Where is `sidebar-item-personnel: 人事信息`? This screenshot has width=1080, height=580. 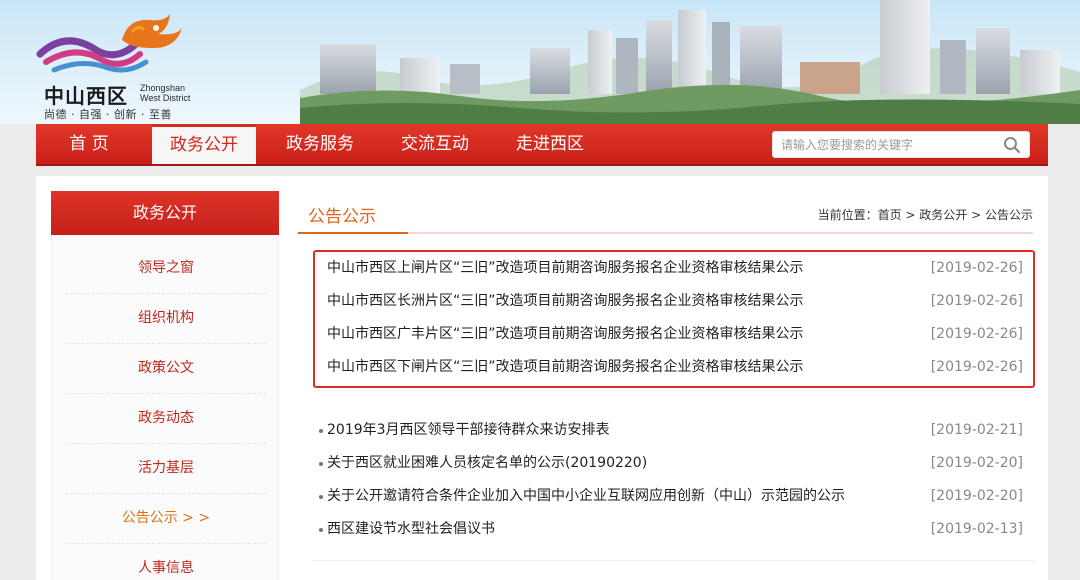 sidebar-item-personnel: 人事信息 is located at coordinates (166, 561).